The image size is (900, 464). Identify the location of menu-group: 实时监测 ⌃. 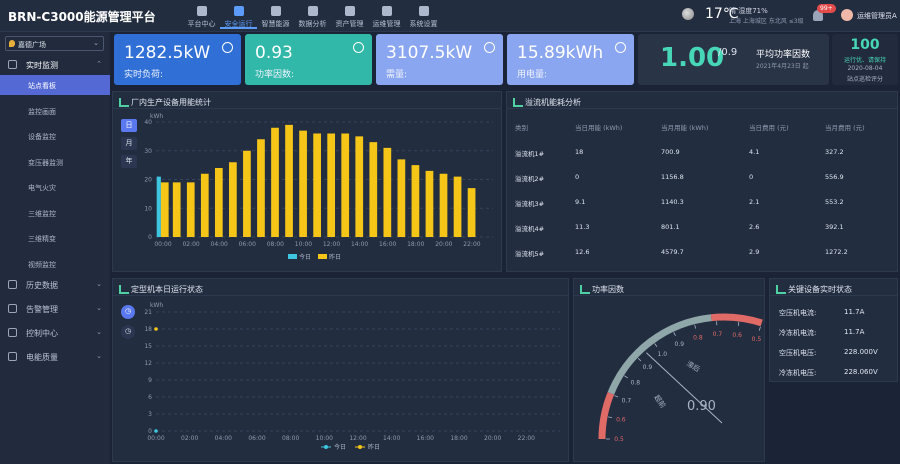
(55, 64).